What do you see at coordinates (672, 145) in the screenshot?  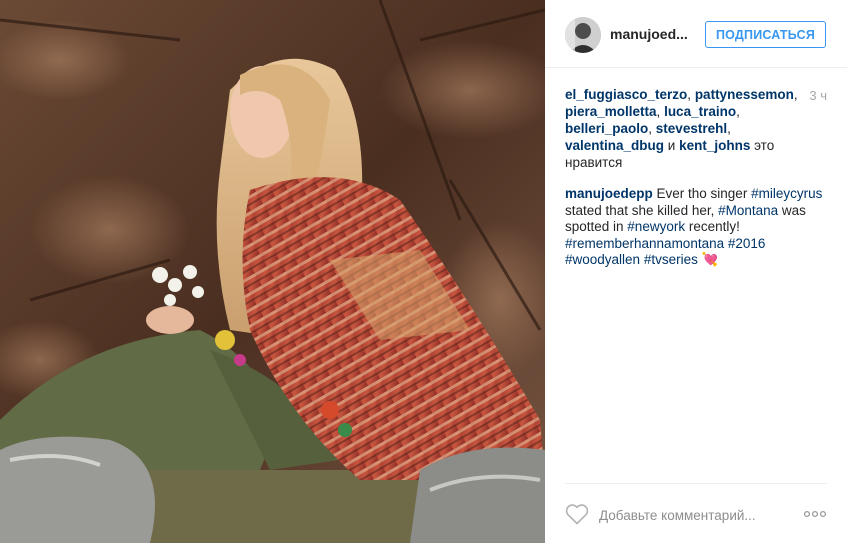 I see `conjunction: и` at bounding box center [672, 145].